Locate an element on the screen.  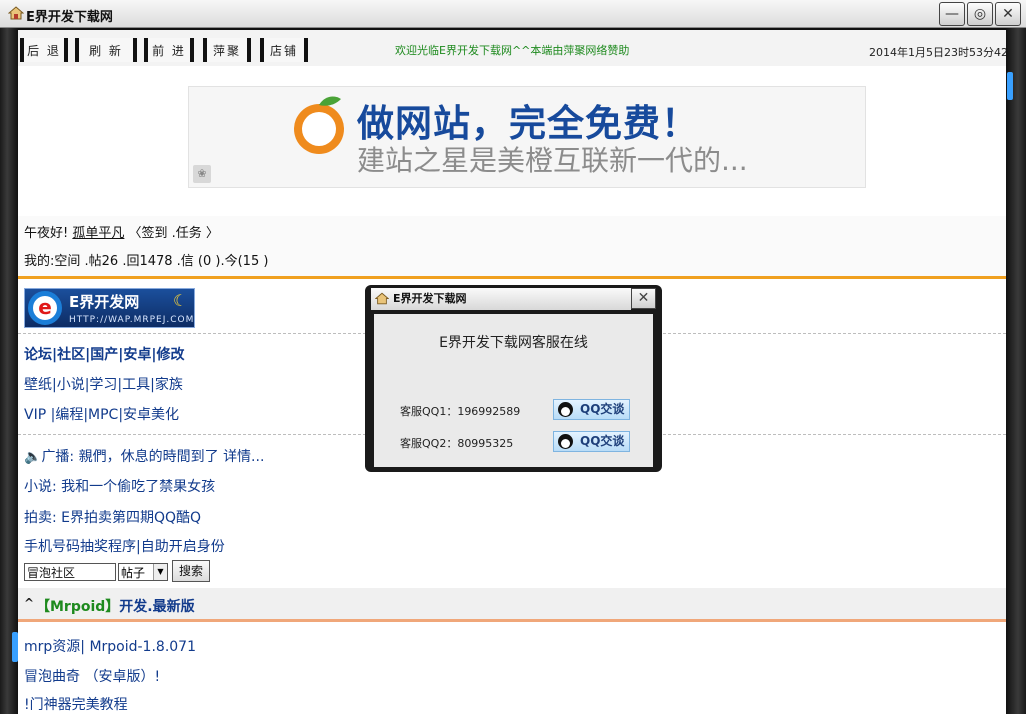
tutorial-link: !门神器完美教程 is located at coordinates (76, 704).